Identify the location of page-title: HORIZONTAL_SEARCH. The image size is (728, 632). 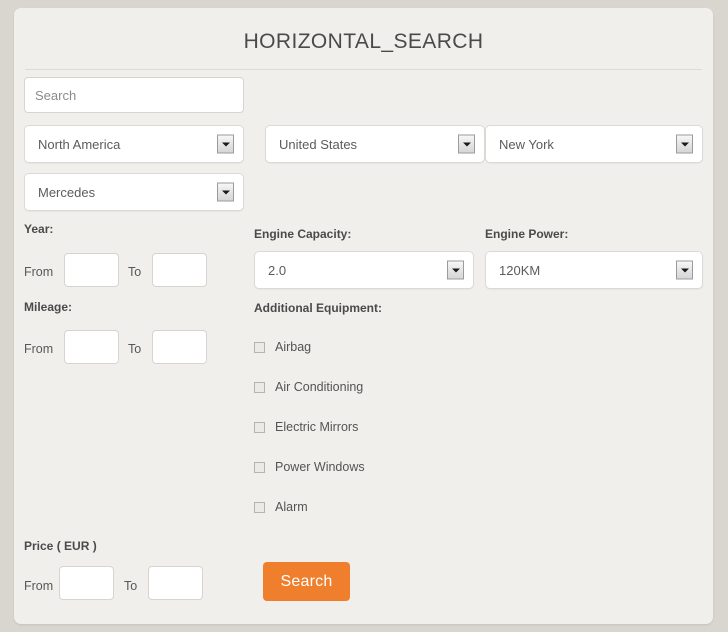
(363, 41).